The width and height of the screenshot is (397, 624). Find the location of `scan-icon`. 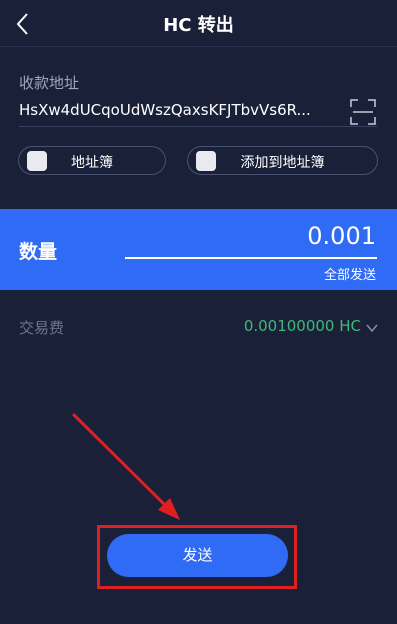

scan-icon is located at coordinates (363, 112).